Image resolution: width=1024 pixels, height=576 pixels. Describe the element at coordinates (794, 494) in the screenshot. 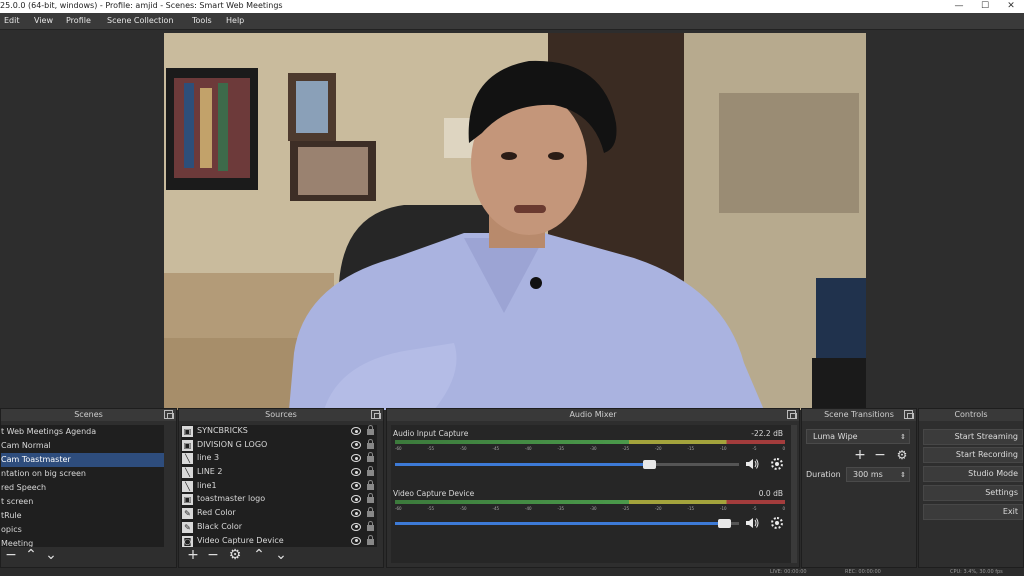

I see `mixer-scrollbar` at that location.